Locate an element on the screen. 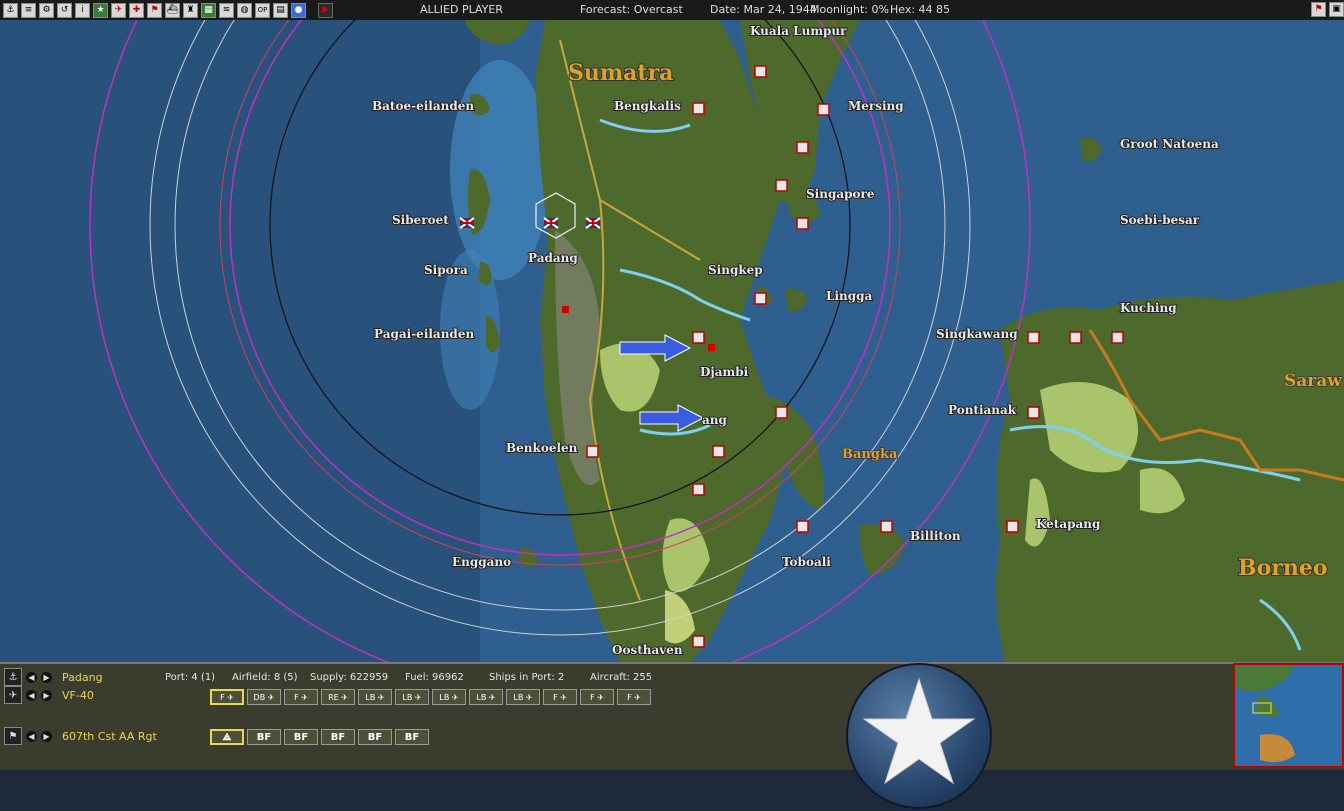 This screenshot has height=811, width=1344. list-icon: ≡ is located at coordinates (28, 10).